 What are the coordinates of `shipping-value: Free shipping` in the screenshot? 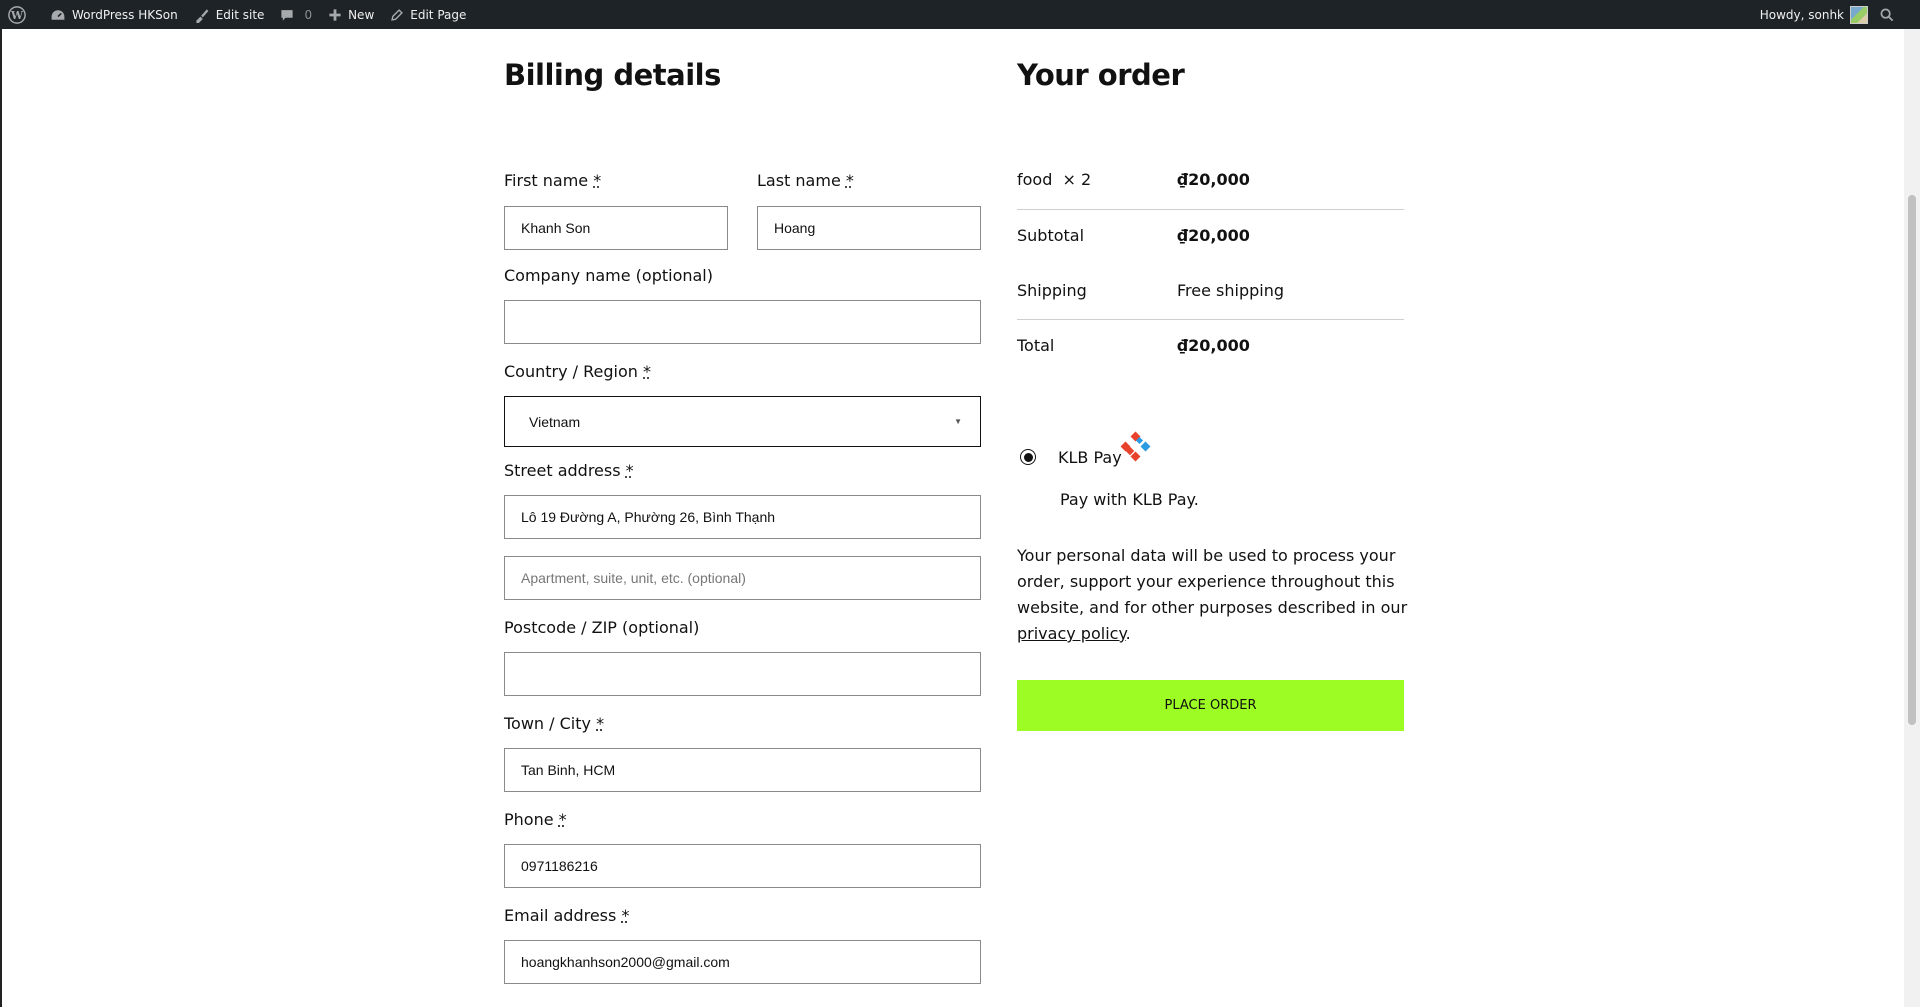 It's located at (1231, 290).